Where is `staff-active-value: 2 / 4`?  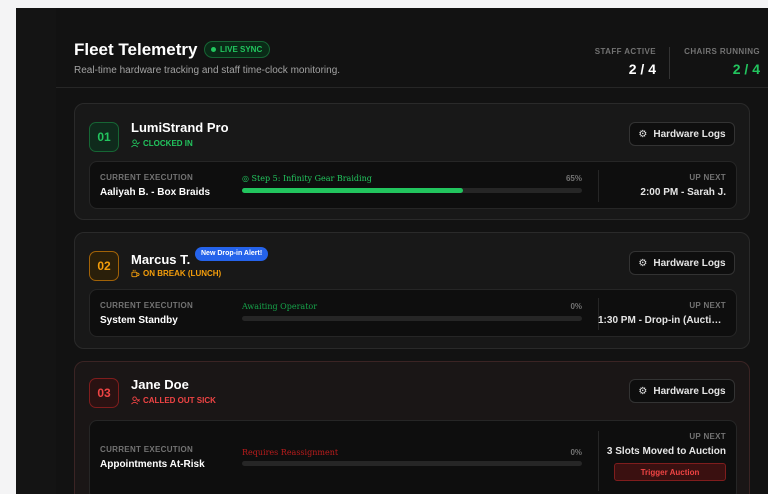
staff-active-value: 2 / 4 is located at coordinates (642, 69).